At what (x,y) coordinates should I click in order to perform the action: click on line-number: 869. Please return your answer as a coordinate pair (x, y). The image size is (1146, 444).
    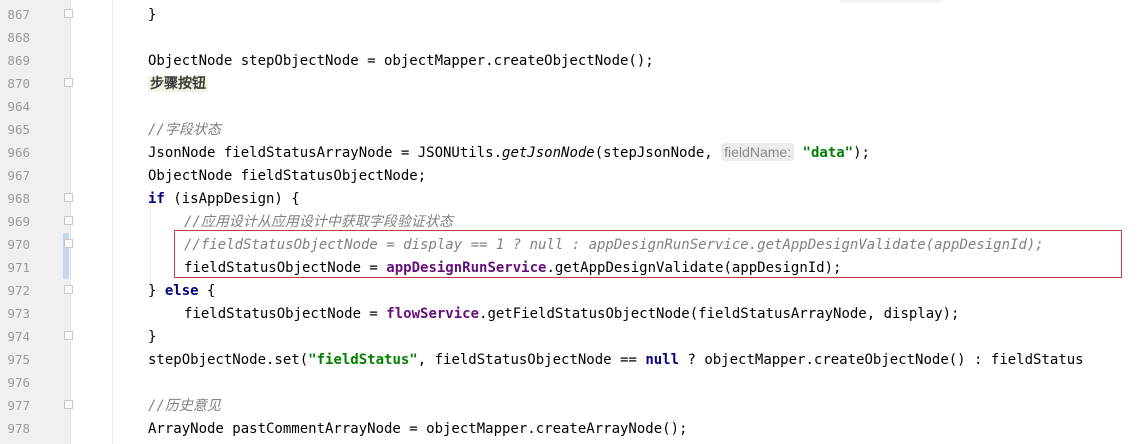
    Looking at the image, I should click on (18, 60).